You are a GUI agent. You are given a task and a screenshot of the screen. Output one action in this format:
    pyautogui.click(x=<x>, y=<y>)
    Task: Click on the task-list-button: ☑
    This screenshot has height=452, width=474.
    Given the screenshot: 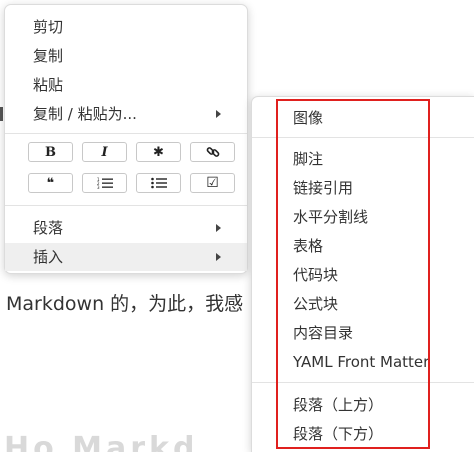 What is the action you would take?
    pyautogui.click(x=212, y=183)
    